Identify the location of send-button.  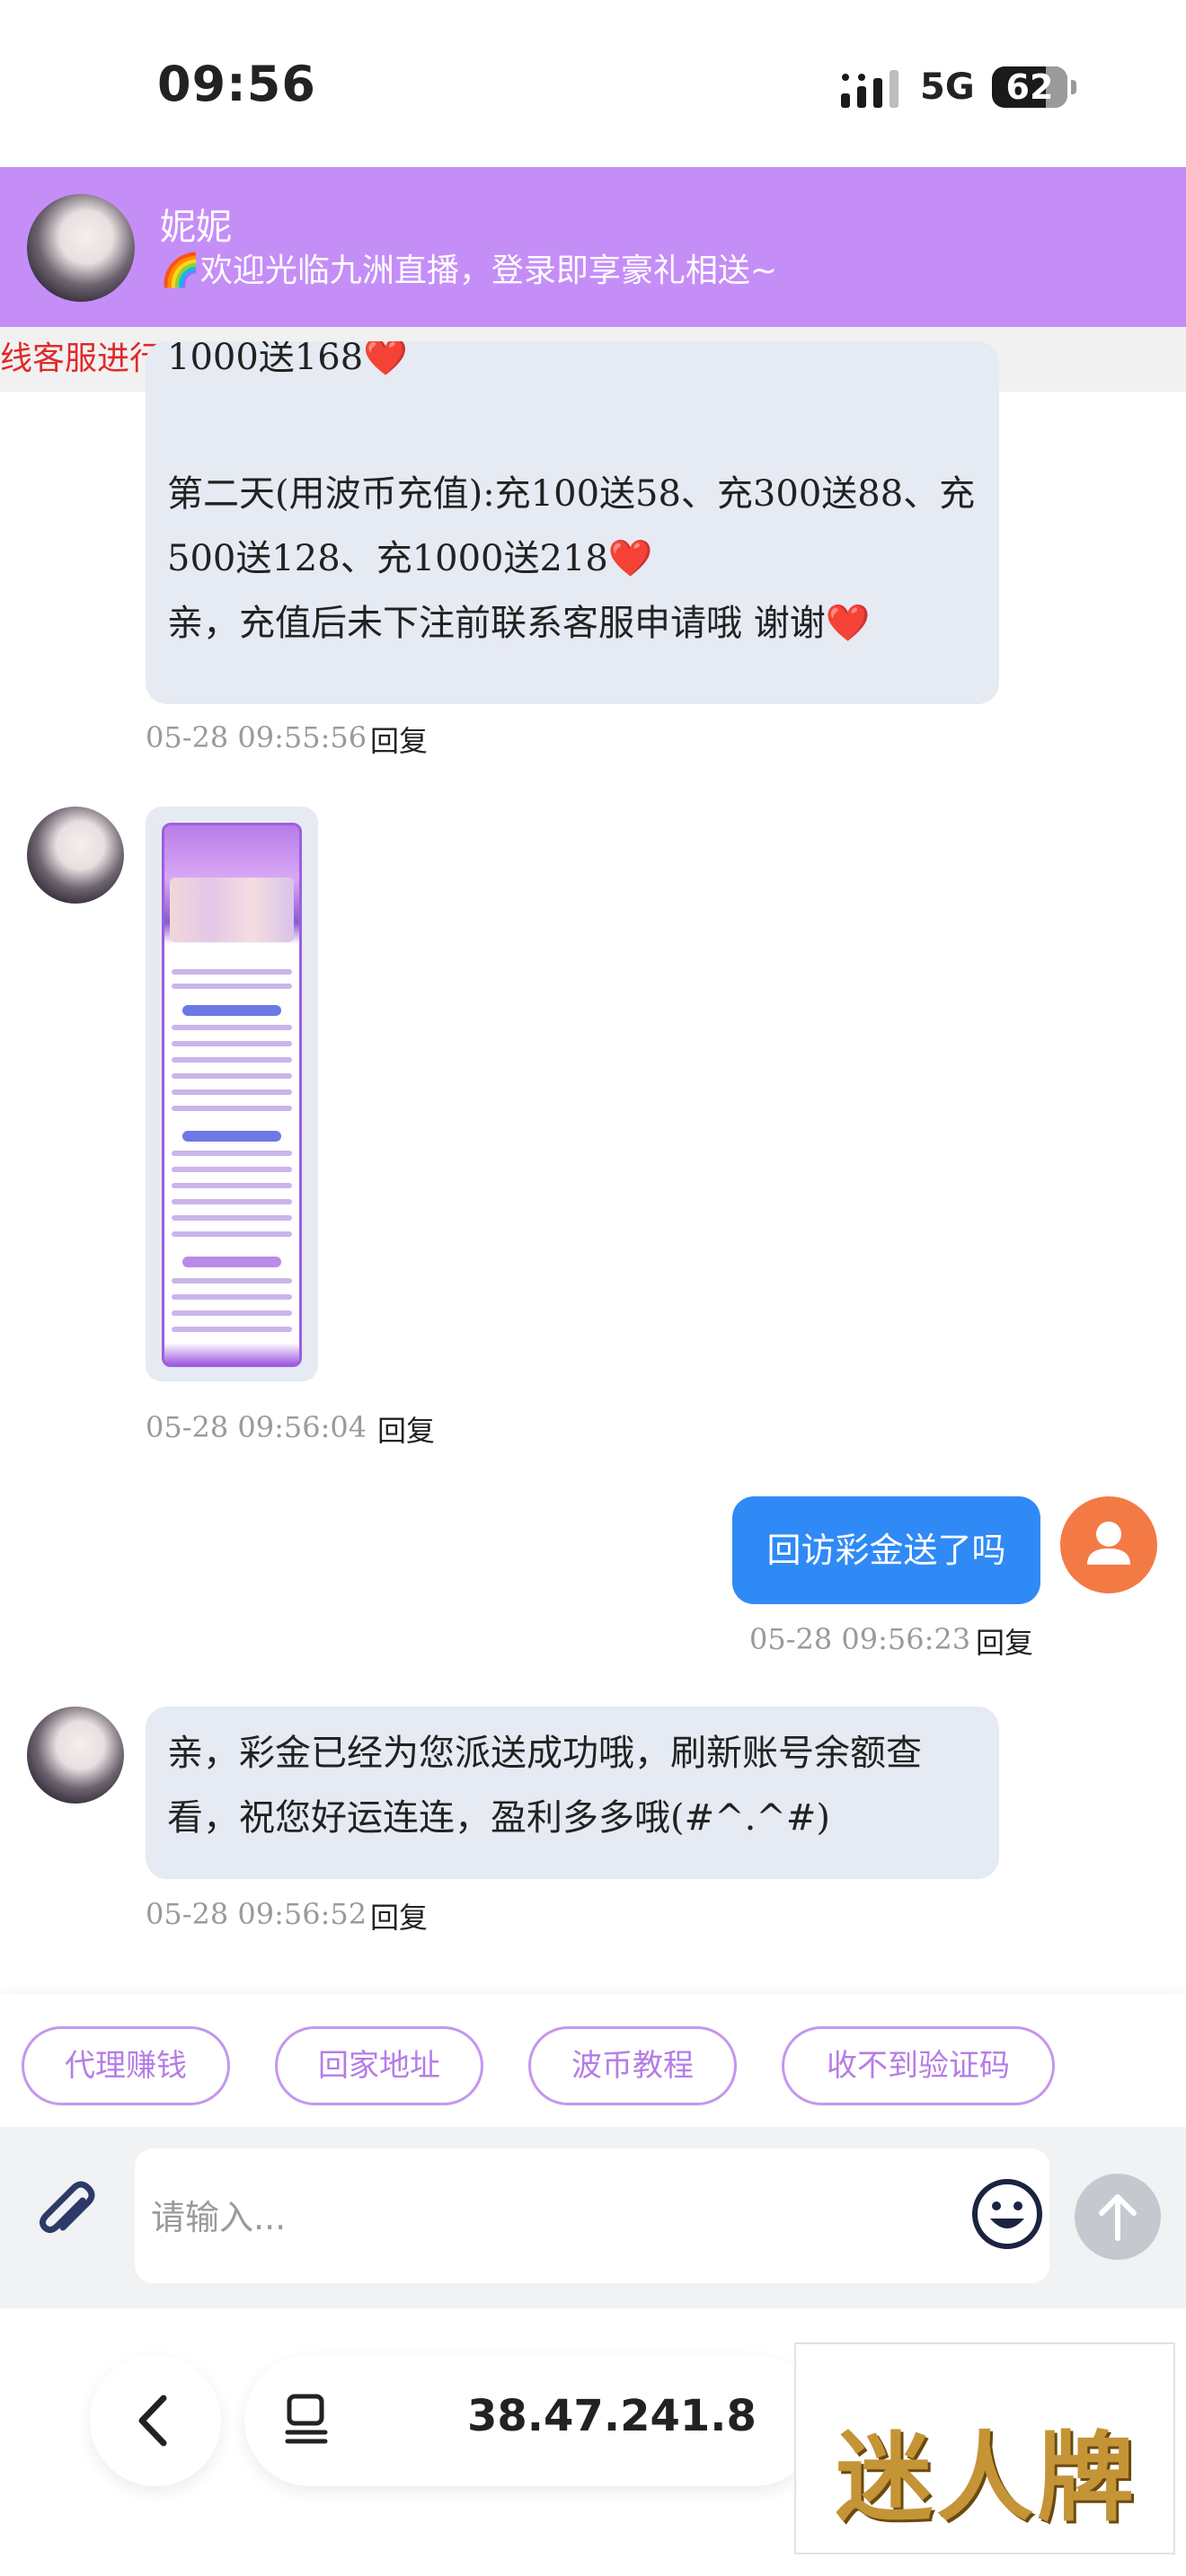
(1118, 2217).